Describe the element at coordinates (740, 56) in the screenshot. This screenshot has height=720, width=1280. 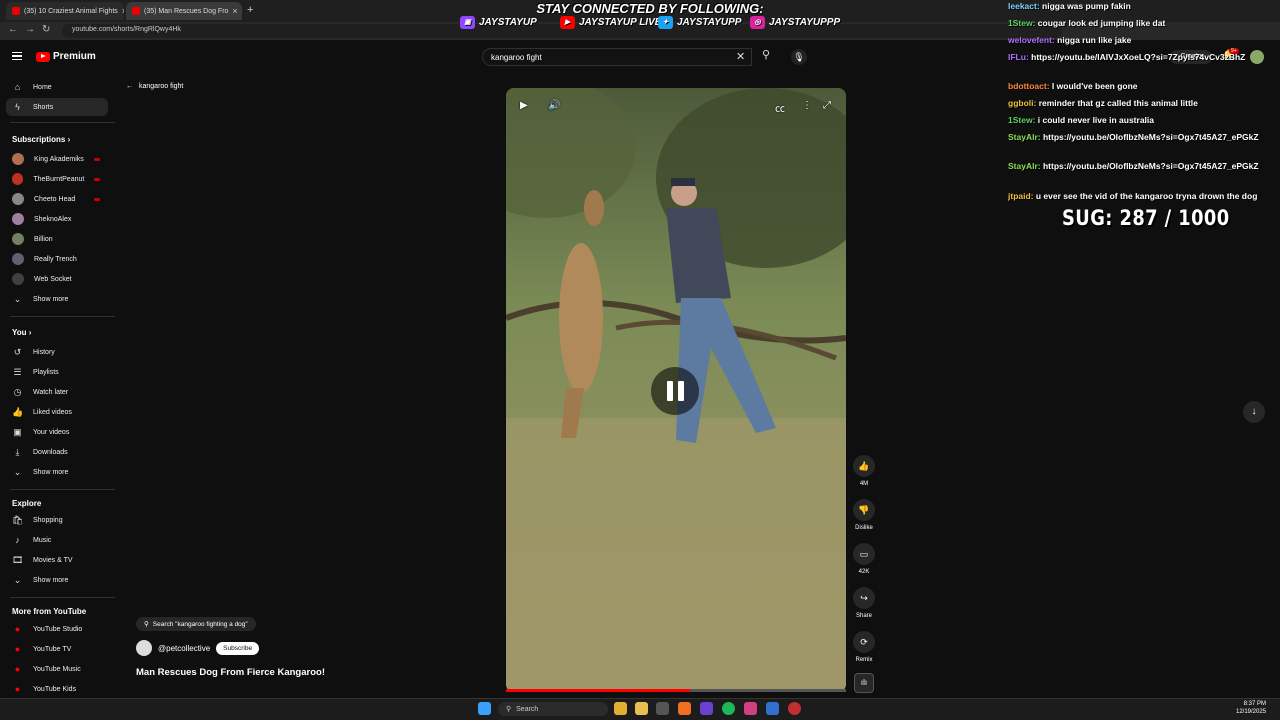
I see `clear-search-icon: ✕` at that location.